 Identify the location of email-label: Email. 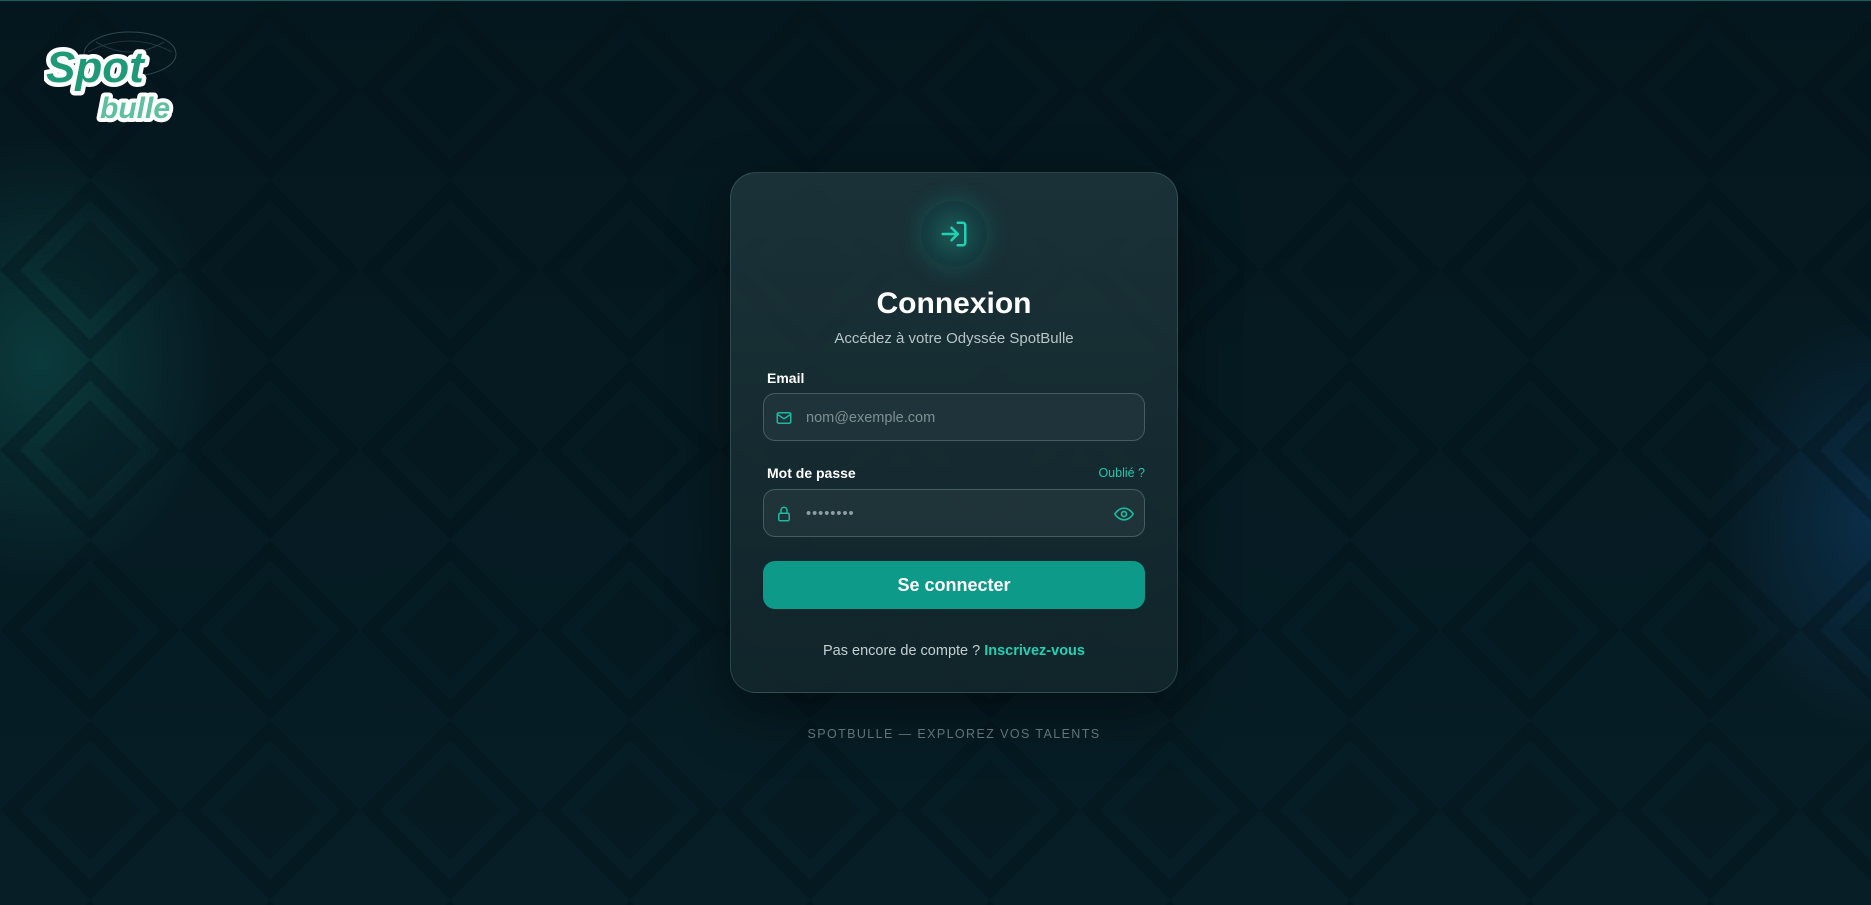
(786, 378).